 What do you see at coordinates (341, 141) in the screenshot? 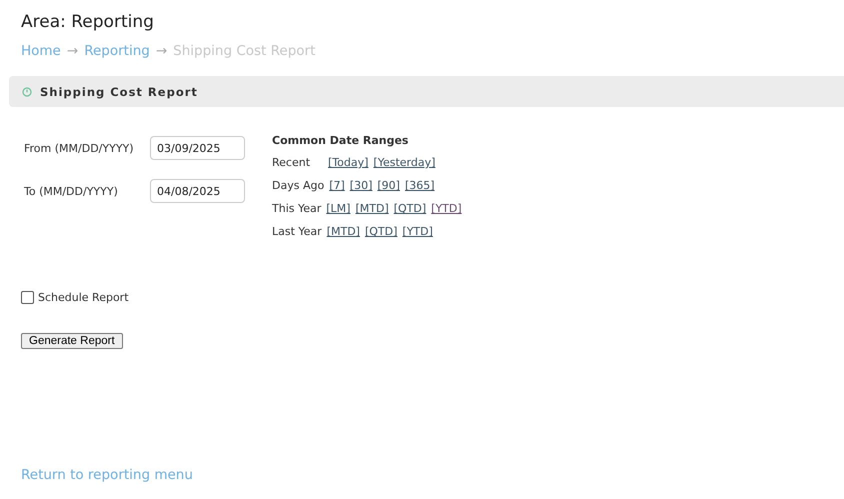
I see `ranges-title: Common Date Ranges` at bounding box center [341, 141].